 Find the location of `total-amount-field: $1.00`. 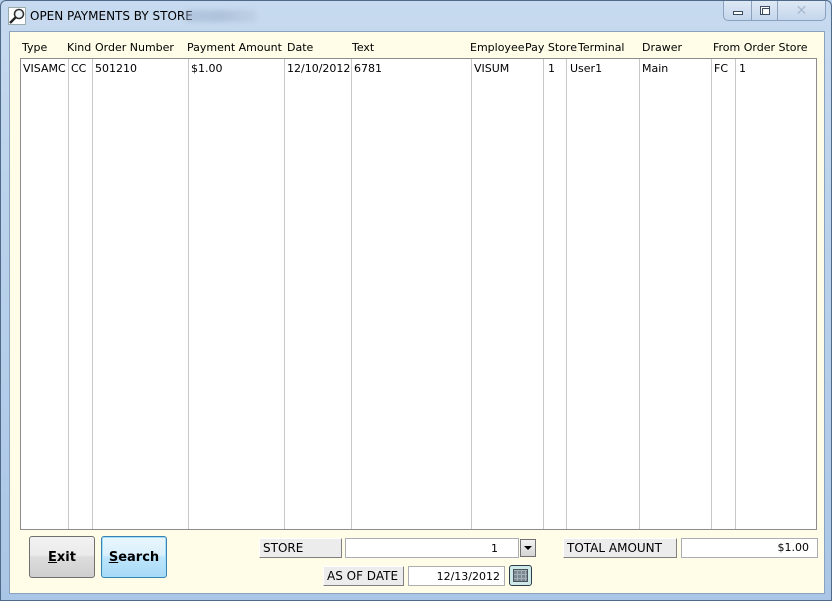

total-amount-field: $1.00 is located at coordinates (749, 548).